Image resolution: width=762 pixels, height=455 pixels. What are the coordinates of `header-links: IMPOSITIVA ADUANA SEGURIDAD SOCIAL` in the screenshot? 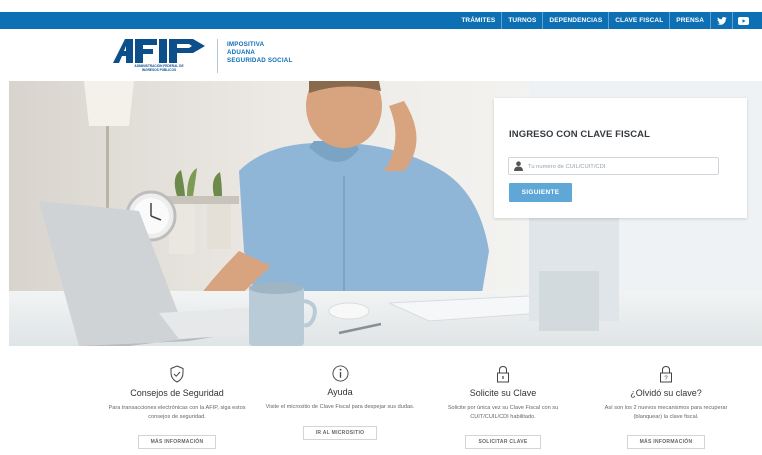 It's located at (259, 53).